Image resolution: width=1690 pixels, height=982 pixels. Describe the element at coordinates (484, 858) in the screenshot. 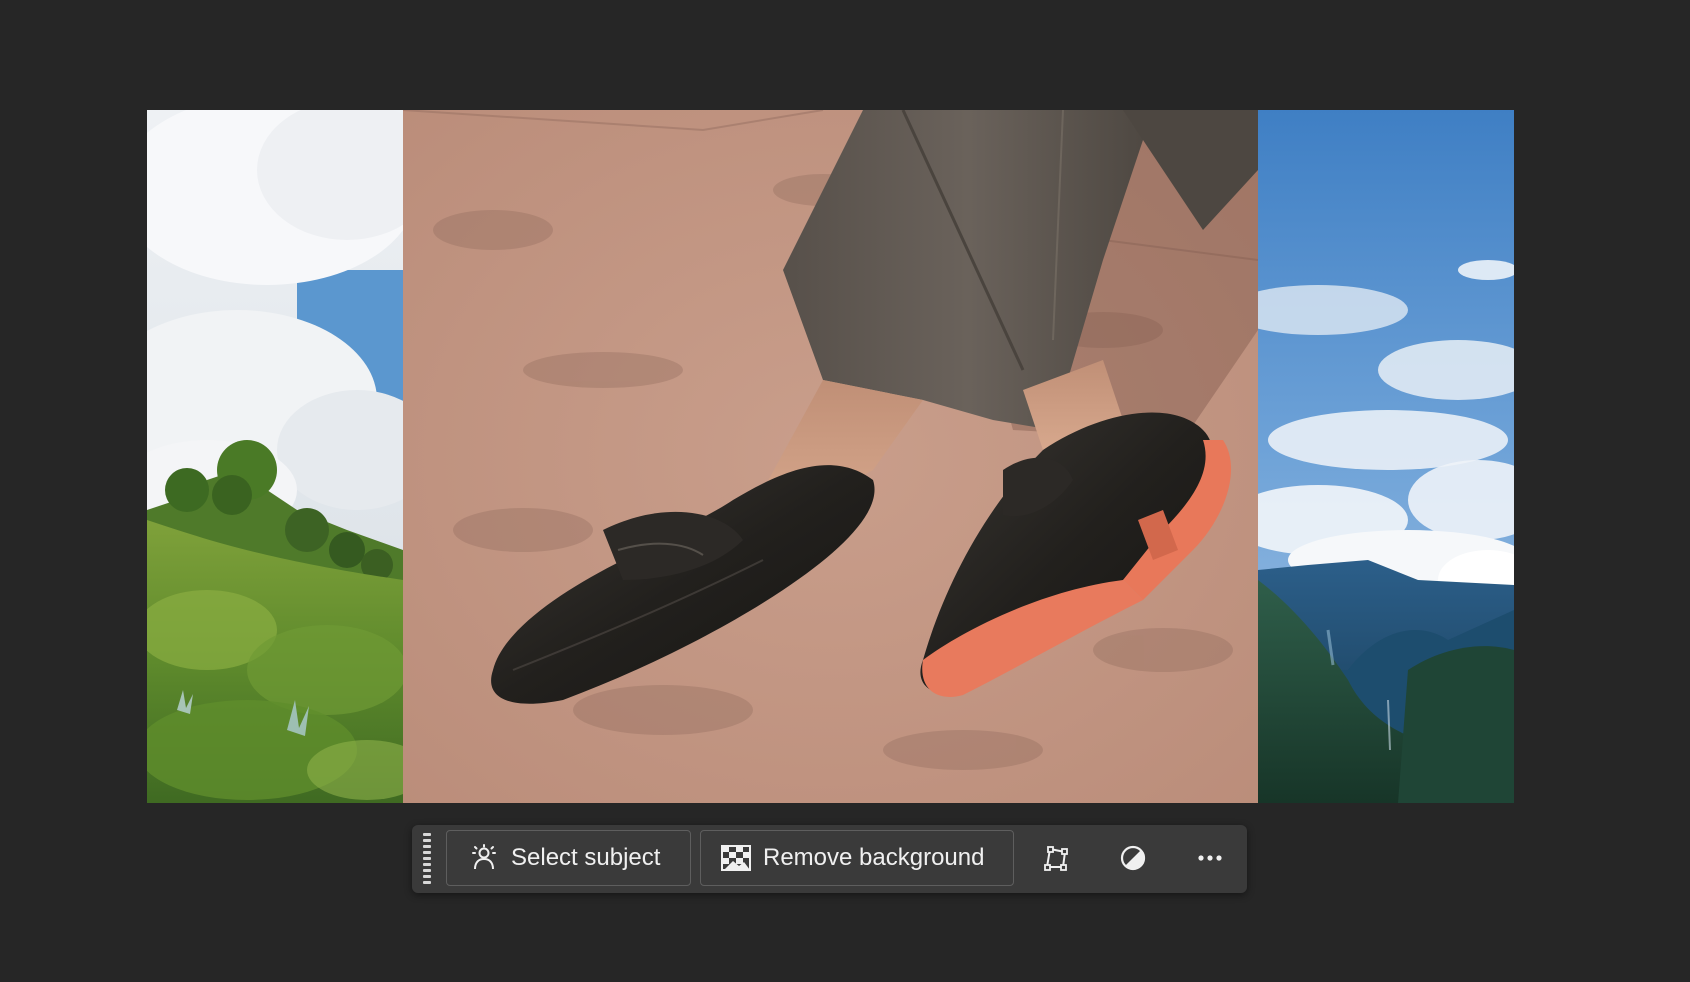

I see `person-selection-icon` at that location.